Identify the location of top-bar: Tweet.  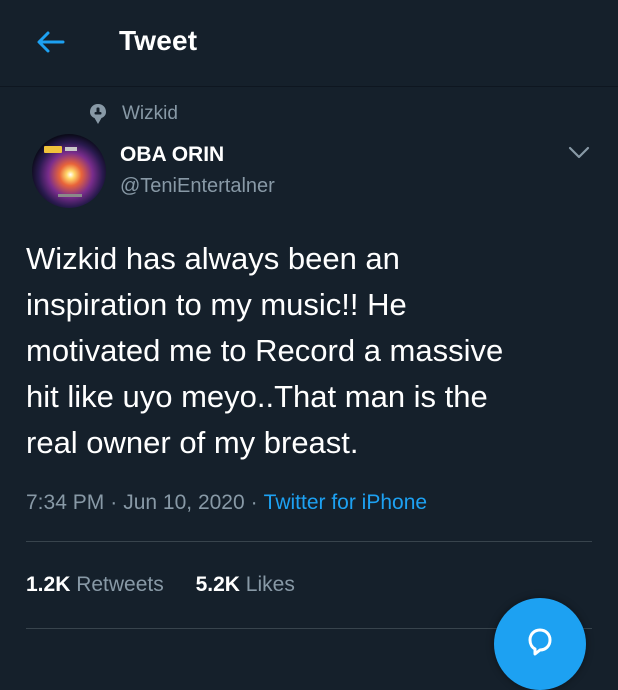
(309, 43).